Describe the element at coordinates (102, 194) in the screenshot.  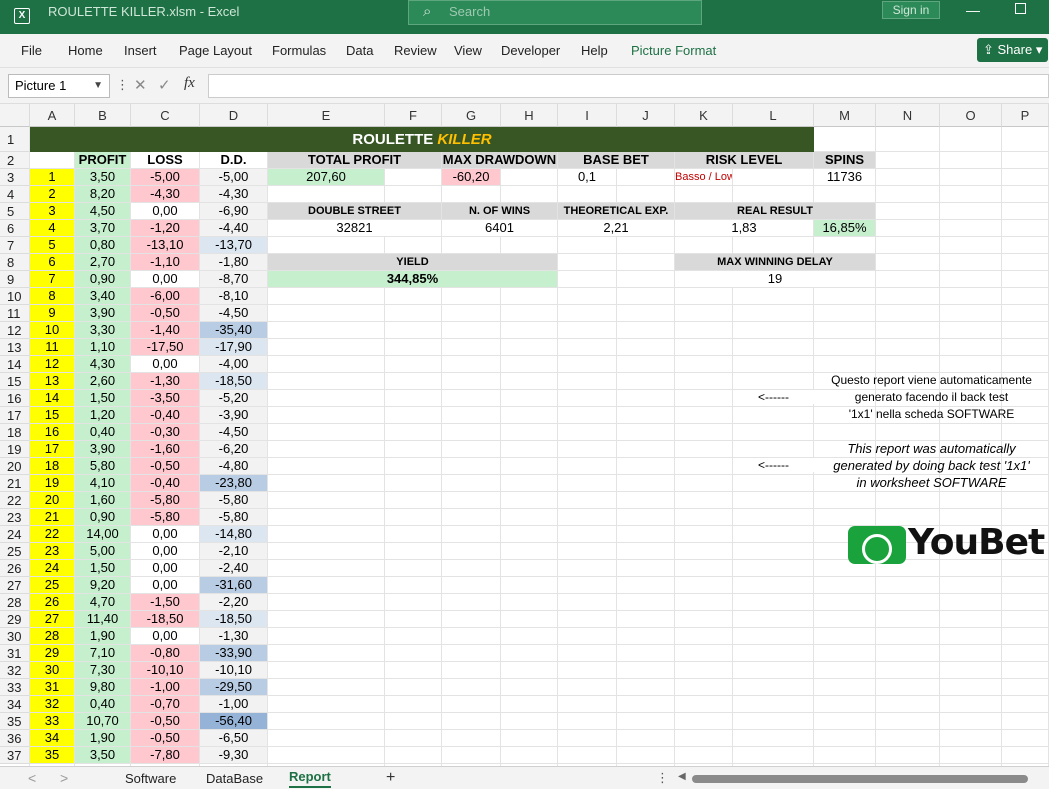
I see `profit-cell: 8,20` at that location.